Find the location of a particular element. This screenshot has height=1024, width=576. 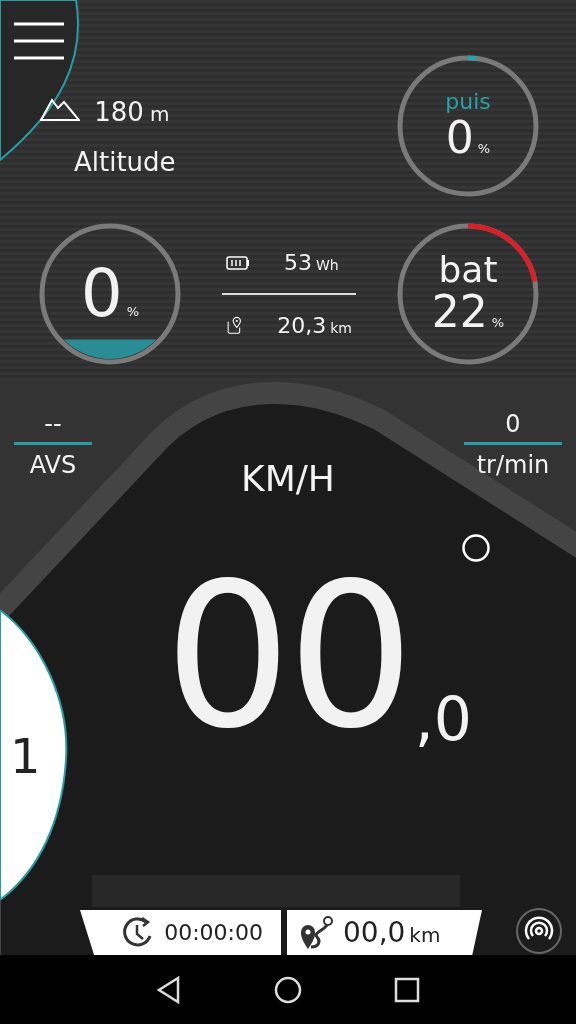

cadence-value: 0 is located at coordinates (513, 425).